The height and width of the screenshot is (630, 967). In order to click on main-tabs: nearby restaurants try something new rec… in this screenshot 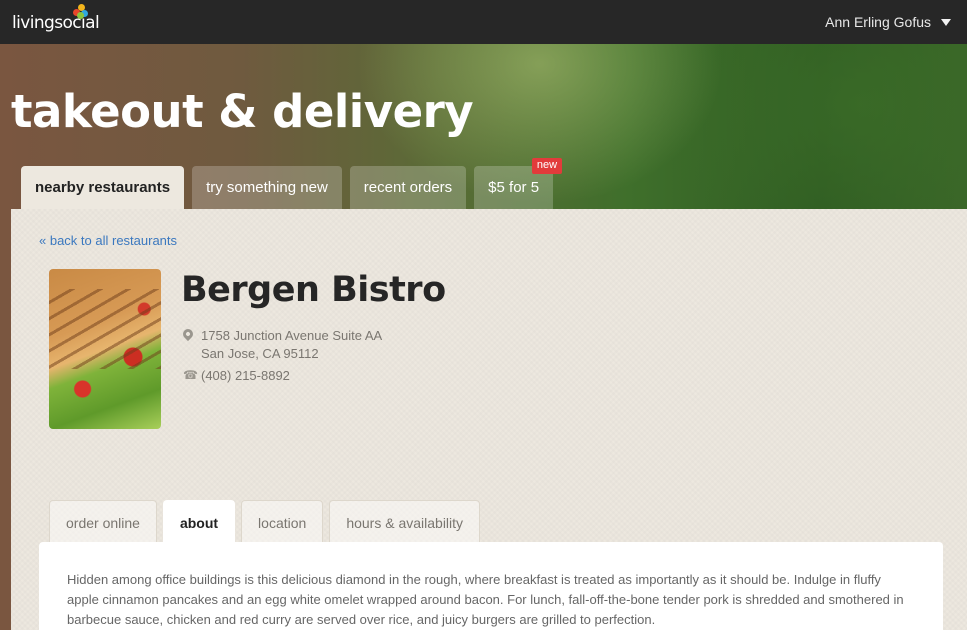, I will do `click(292, 183)`.